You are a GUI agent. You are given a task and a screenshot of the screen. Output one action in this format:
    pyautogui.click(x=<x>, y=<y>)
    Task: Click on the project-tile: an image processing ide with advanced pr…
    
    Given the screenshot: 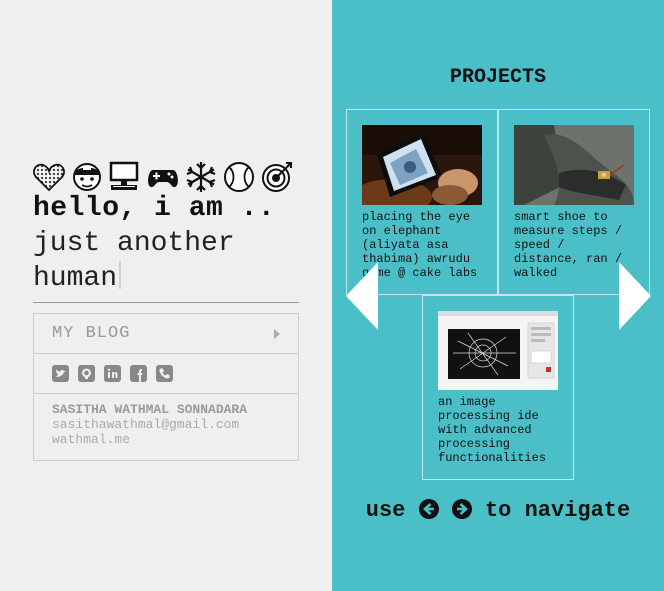 What is the action you would take?
    pyautogui.click(x=498, y=387)
    